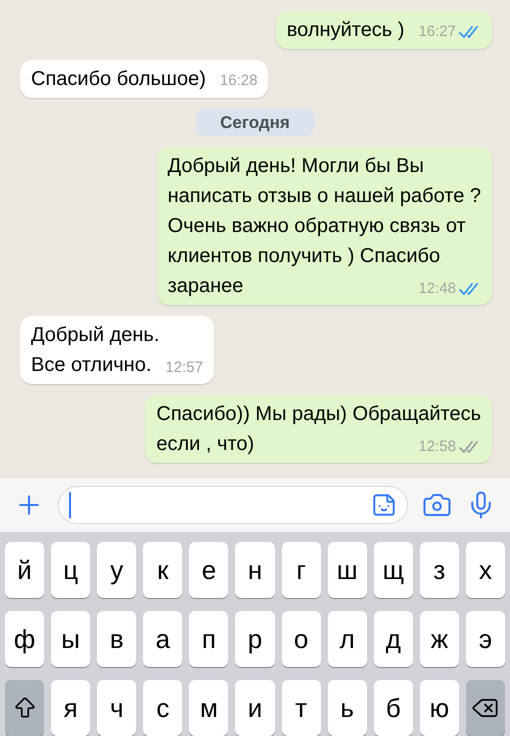 The height and width of the screenshot is (736, 510). I want to click on keyboard-key: э, so click(486, 639).